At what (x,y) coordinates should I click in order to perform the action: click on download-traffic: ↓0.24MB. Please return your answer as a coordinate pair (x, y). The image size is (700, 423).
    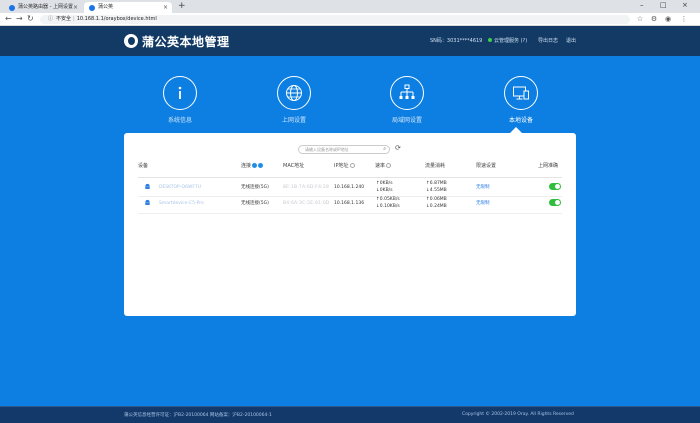
    Looking at the image, I should click on (436, 206).